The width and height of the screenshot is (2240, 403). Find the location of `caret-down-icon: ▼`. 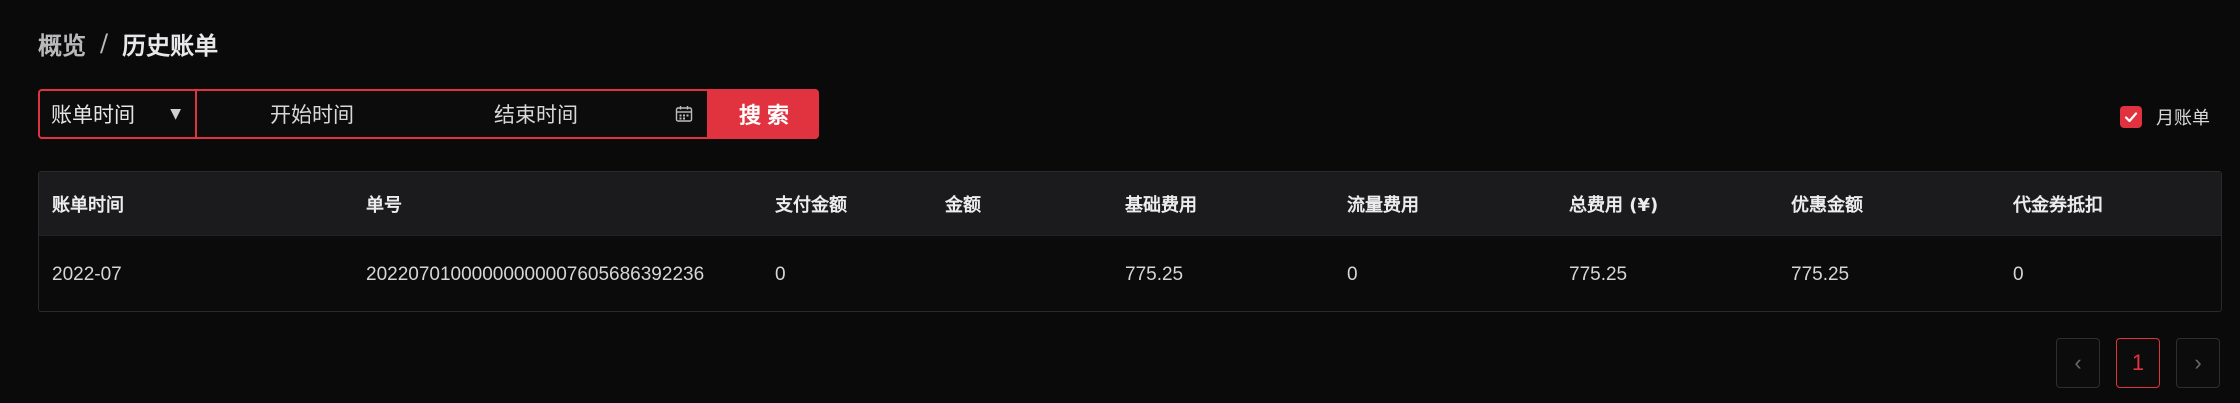

caret-down-icon: ▼ is located at coordinates (175, 114).